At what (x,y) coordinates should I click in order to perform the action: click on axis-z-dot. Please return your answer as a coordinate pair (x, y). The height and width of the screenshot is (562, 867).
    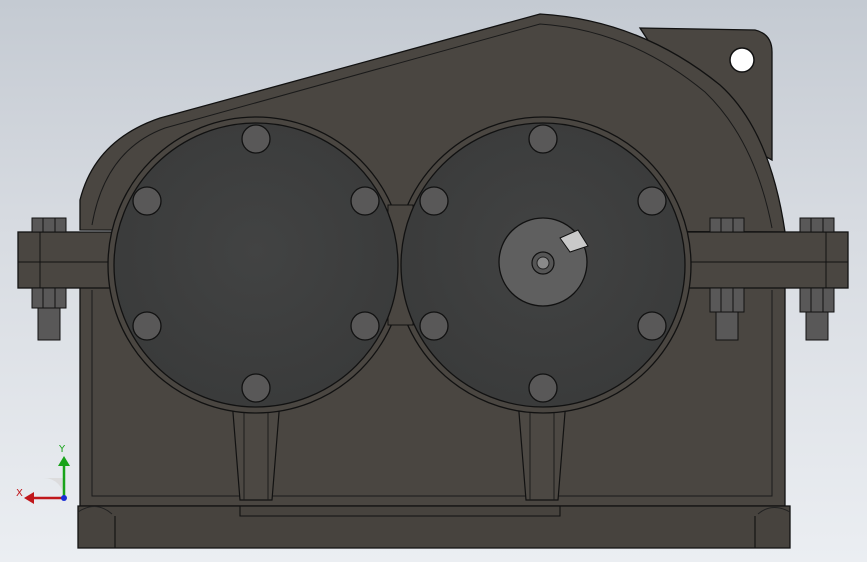
    Looking at the image, I should click on (64, 498).